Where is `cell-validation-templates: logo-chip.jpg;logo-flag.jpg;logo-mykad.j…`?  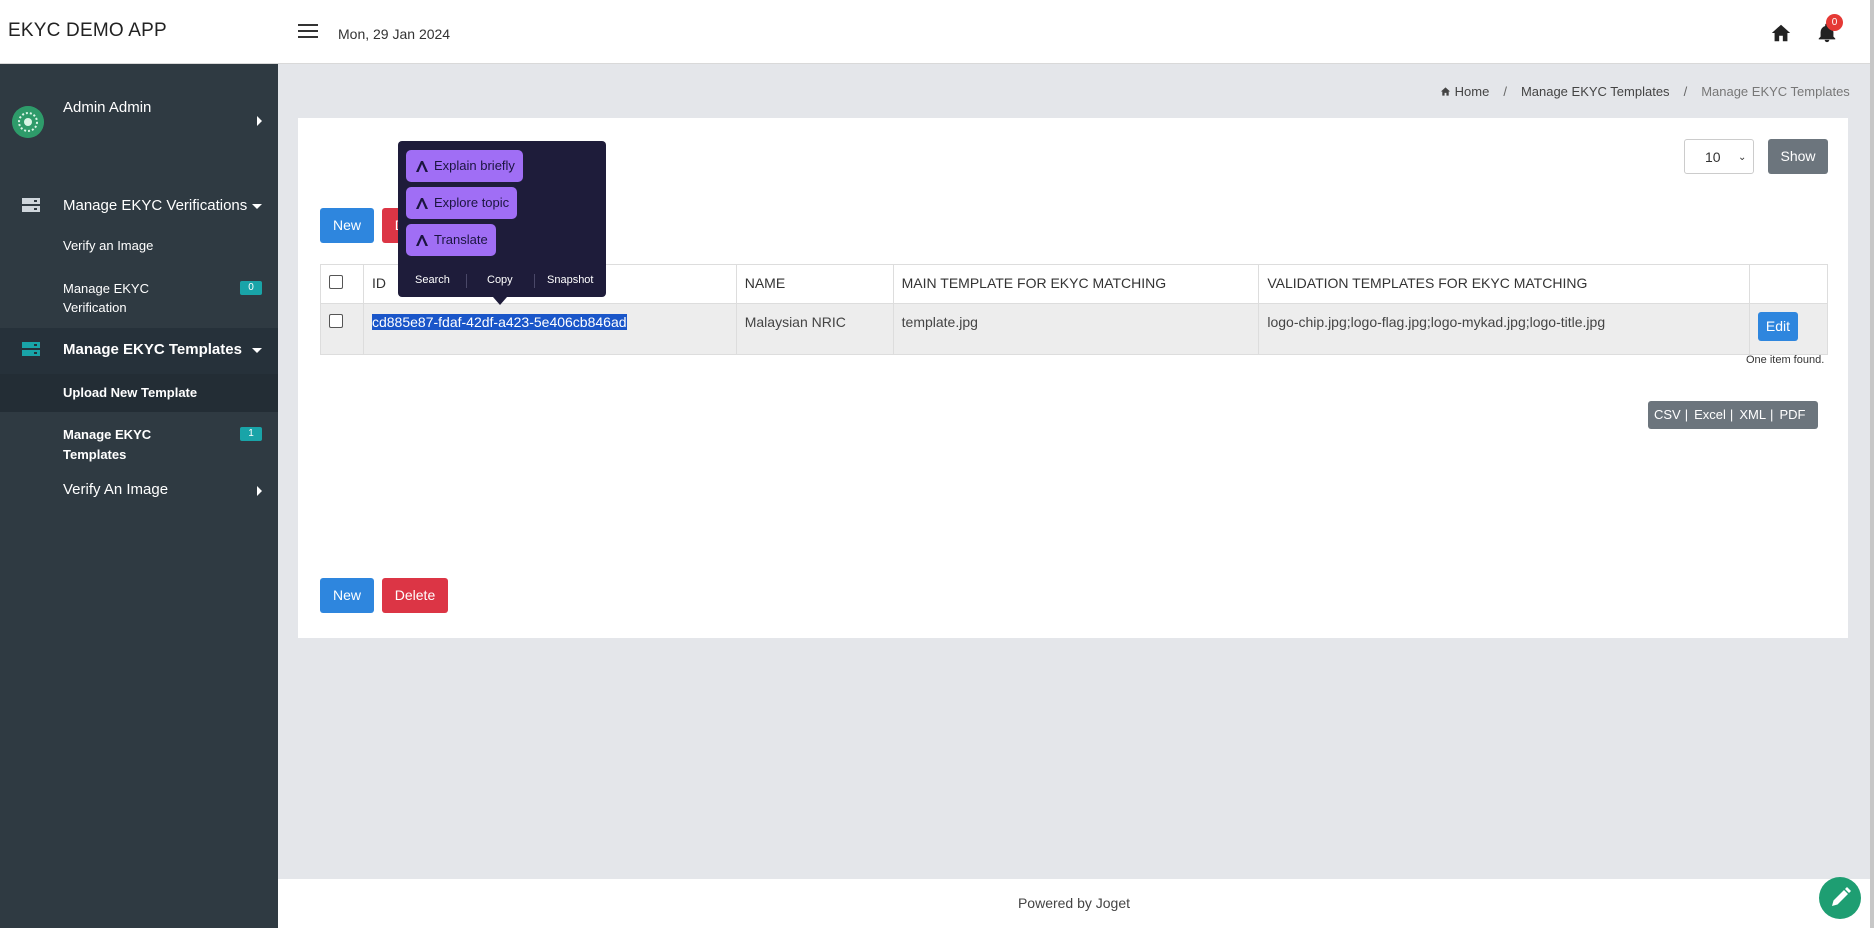
cell-validation-templates: logo-chip.jpg;logo-flag.jpg;logo-mykad.j… is located at coordinates (1504, 329).